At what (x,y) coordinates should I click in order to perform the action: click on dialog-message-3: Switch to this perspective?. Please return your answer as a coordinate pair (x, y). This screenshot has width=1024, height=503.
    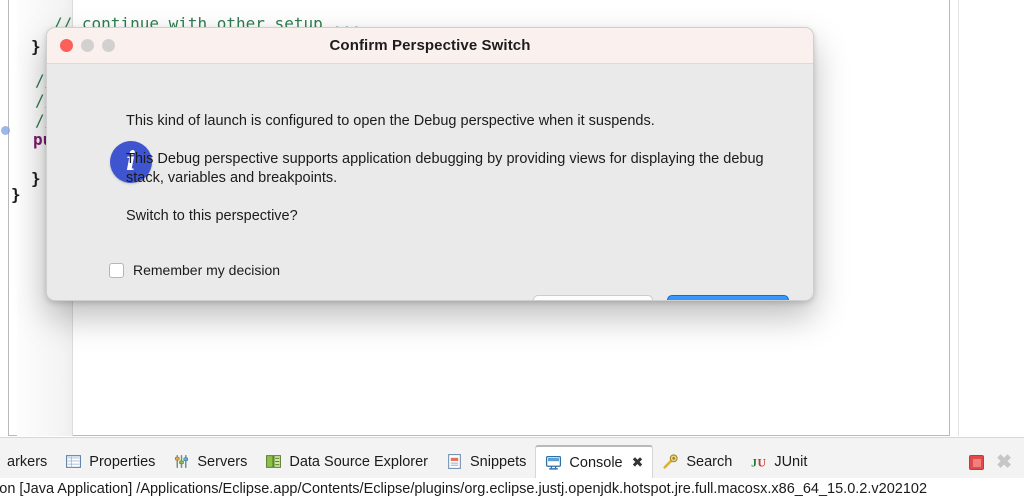
    Looking at the image, I should click on (212, 216).